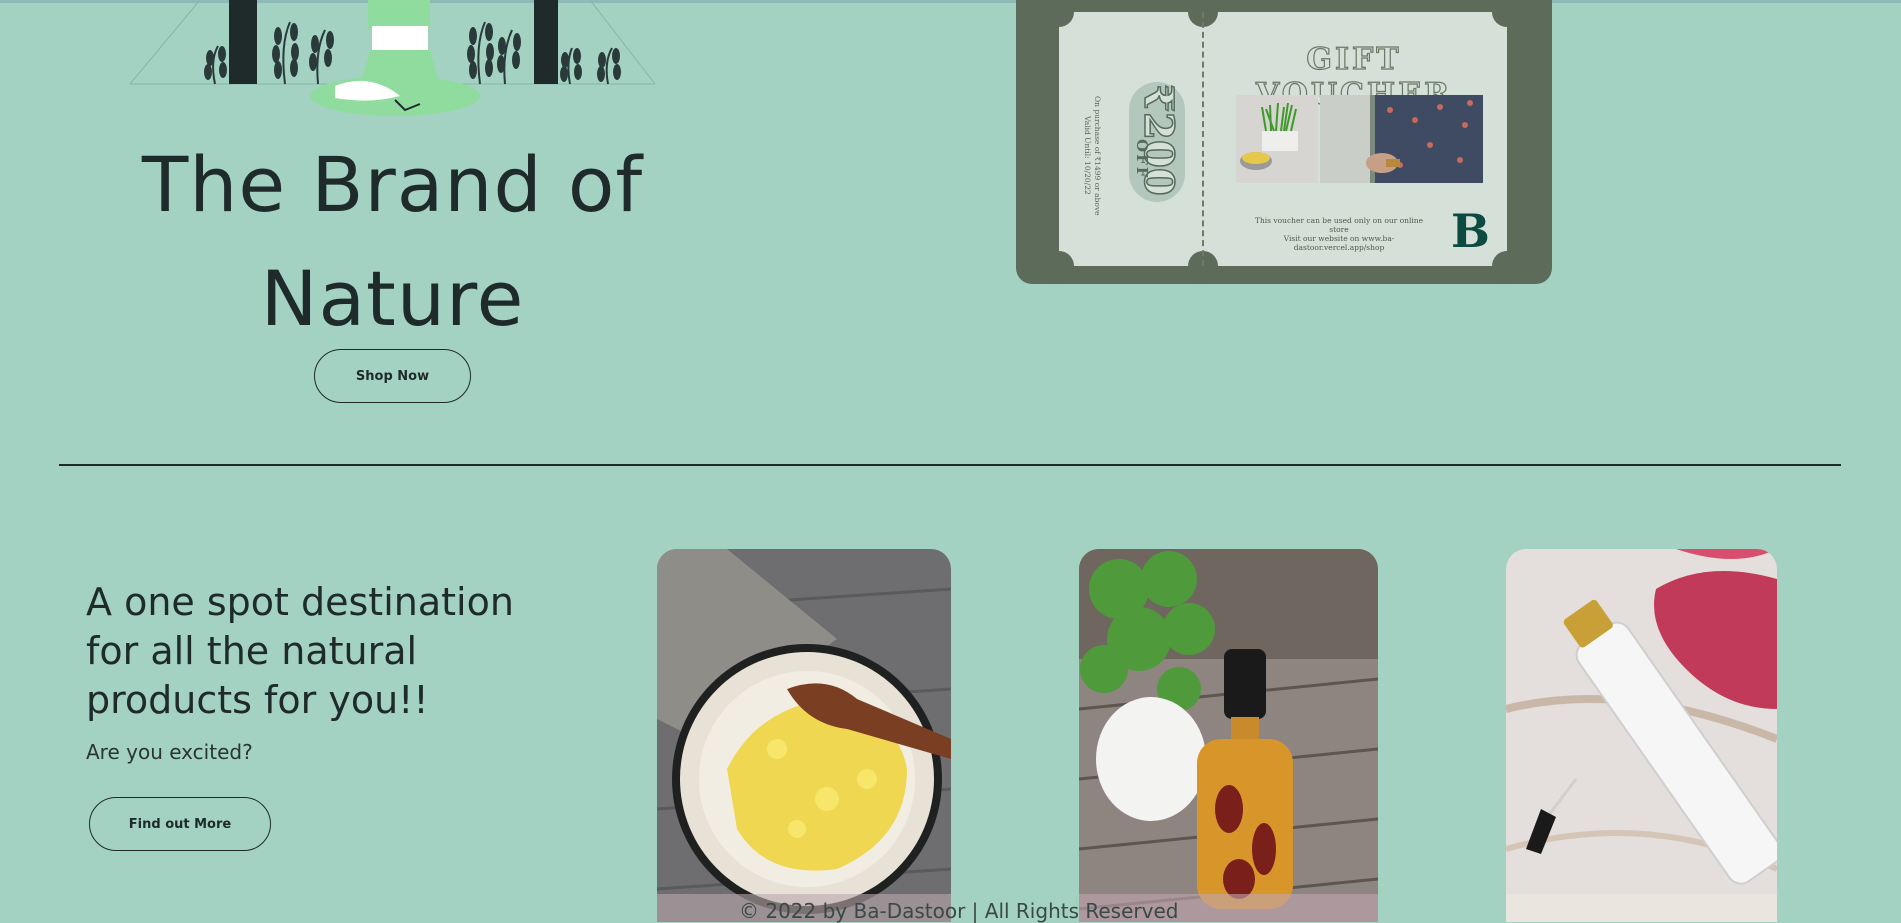 The image size is (1901, 923). What do you see at coordinates (1228, 735) in the screenshot?
I see `product-image-oil` at bounding box center [1228, 735].